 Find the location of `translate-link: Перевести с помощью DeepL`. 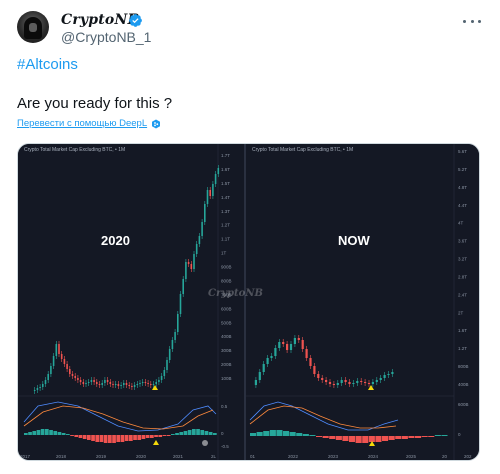

translate-link: Перевести с помощью DeepL is located at coordinates (89, 123).